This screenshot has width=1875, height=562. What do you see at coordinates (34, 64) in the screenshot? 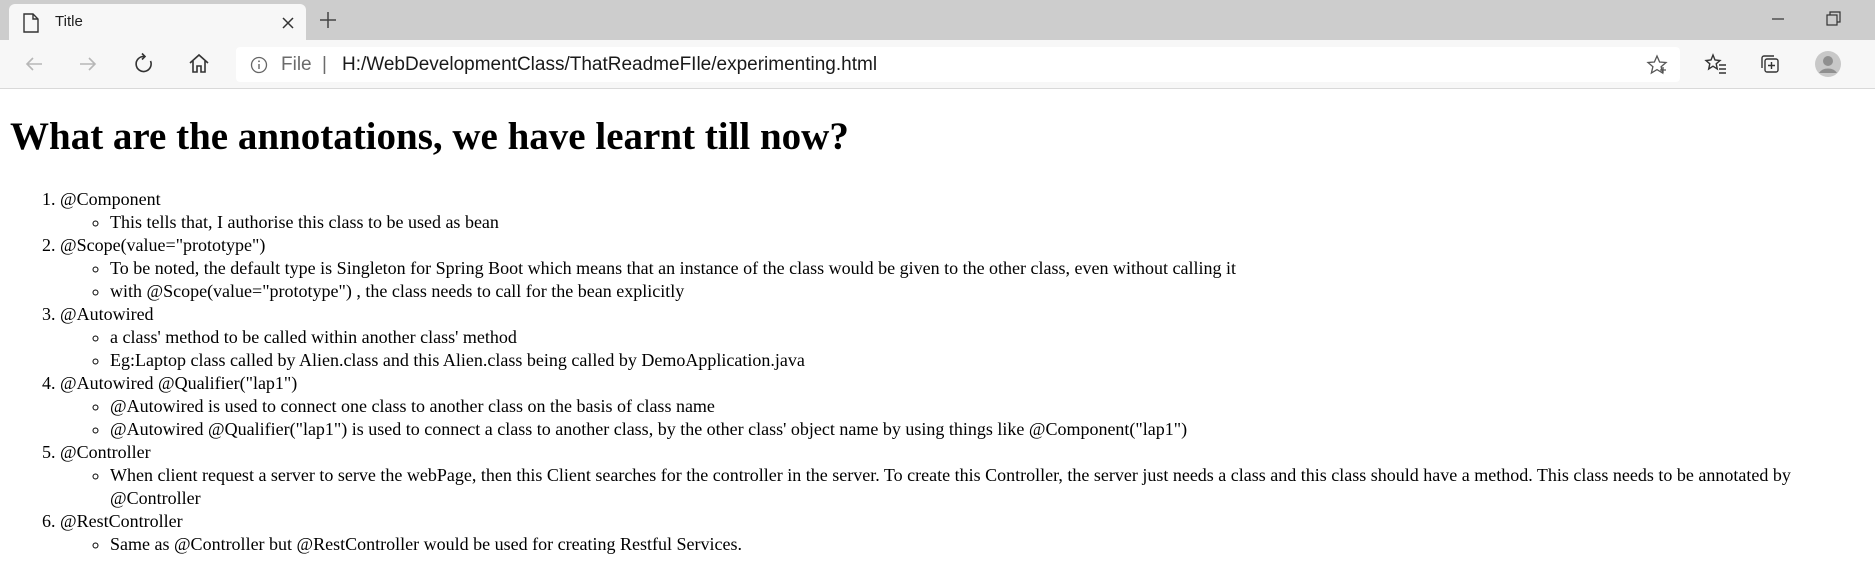
I see `back-icon` at bounding box center [34, 64].